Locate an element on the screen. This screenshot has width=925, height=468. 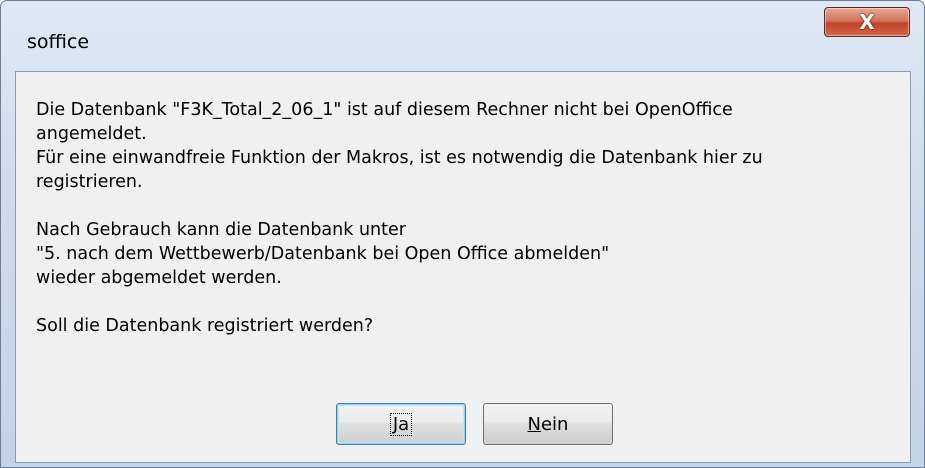
close-button: X is located at coordinates (867, 22).